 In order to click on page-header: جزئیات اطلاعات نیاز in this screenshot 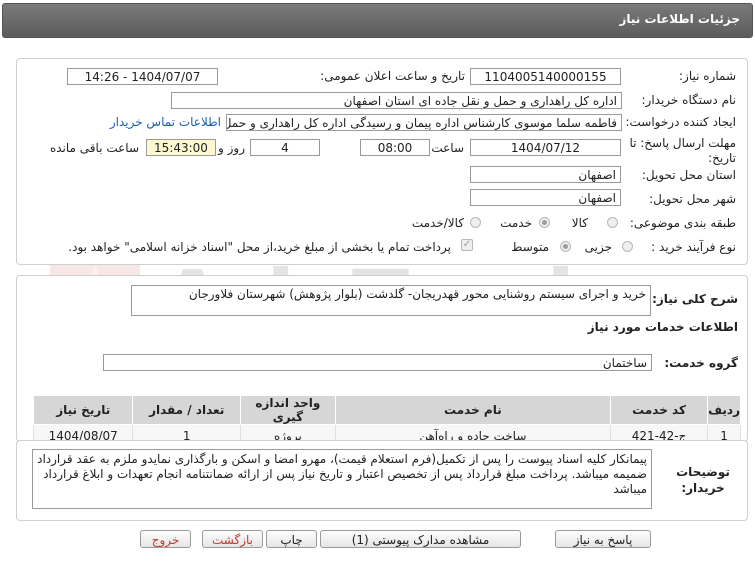, I will do `click(377, 20)`.